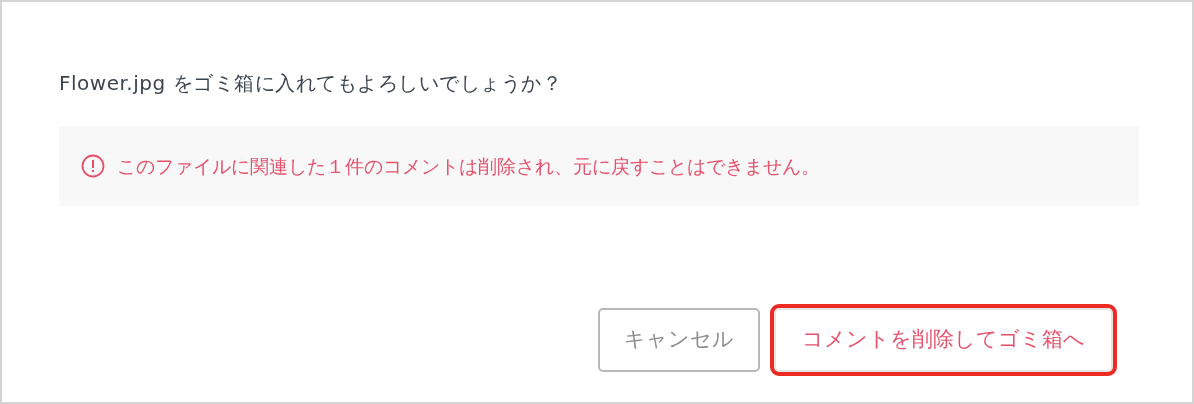 Image resolution: width=1194 pixels, height=404 pixels. Describe the element at coordinates (93, 166) in the screenshot. I see `alert-icon` at that location.